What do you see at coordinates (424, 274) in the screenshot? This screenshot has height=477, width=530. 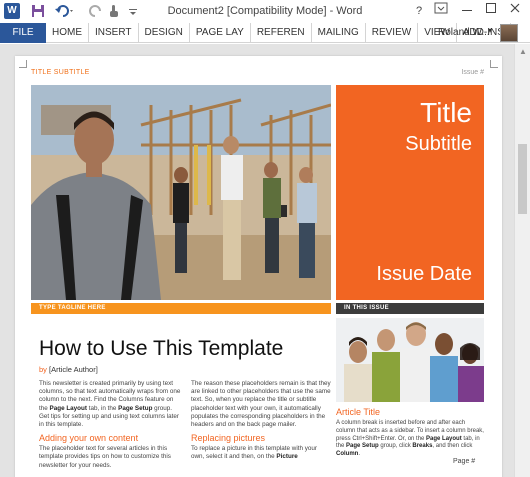 I see `issue-date: Issue Date` at bounding box center [424, 274].